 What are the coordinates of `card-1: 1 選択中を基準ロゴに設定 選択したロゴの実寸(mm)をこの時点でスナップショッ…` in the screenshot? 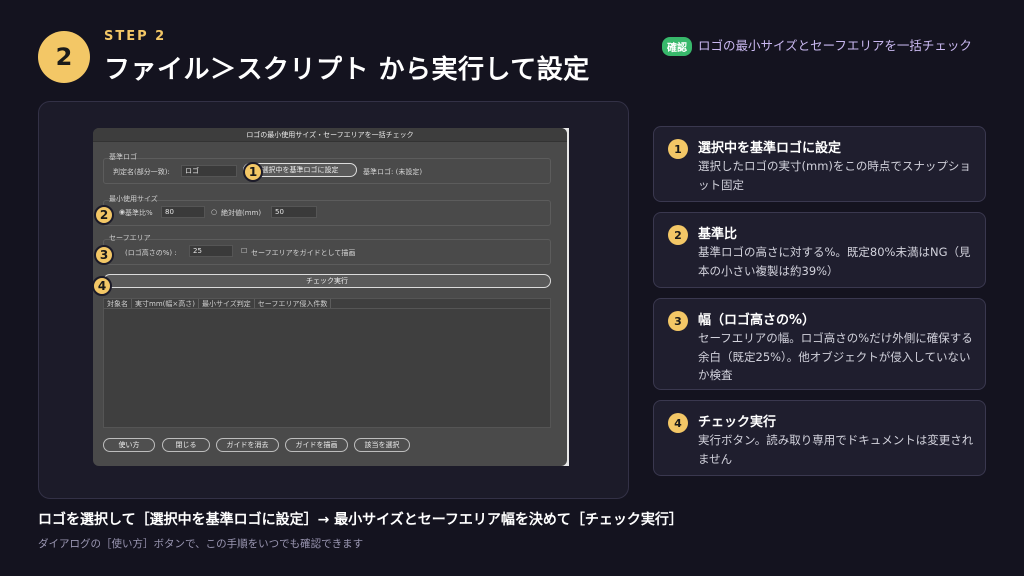 It's located at (819, 164).